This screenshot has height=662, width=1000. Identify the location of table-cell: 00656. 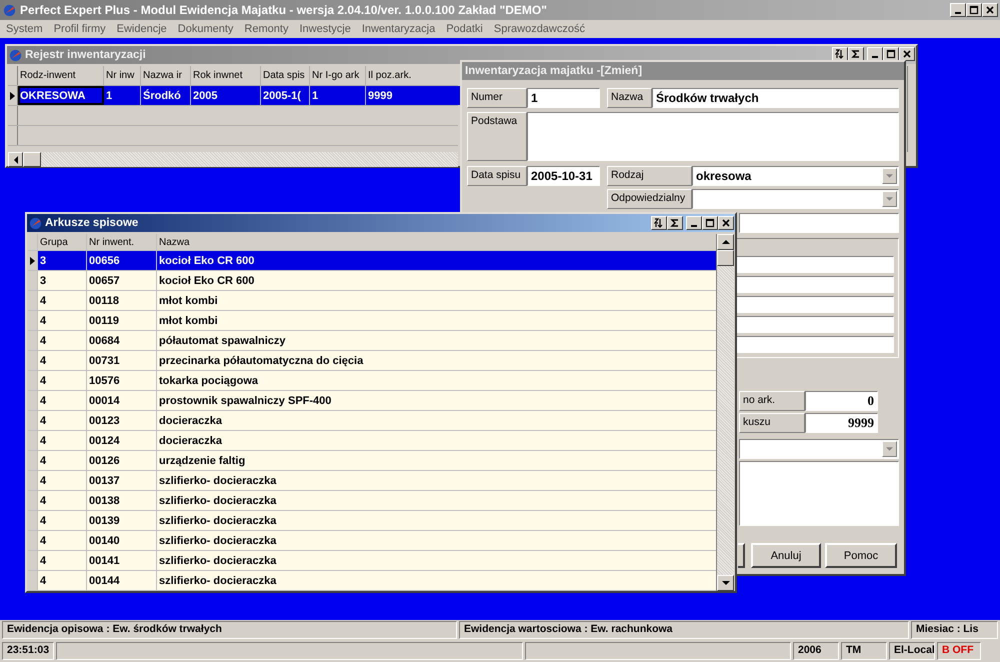
(122, 260).